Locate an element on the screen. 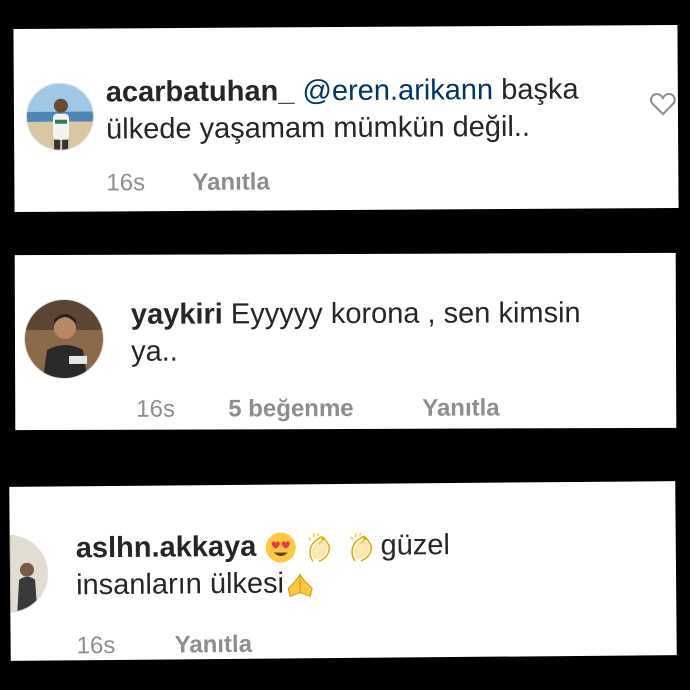  likes-count: 5 beğenme is located at coordinates (290, 409).